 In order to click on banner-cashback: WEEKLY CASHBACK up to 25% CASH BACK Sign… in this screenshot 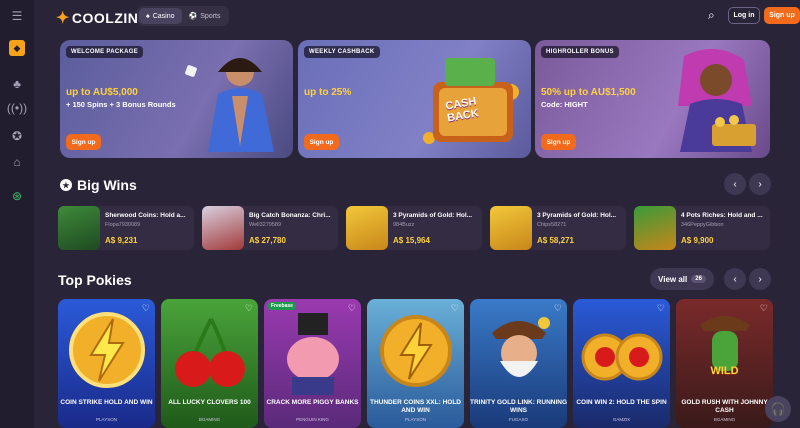, I will do `click(414, 99)`.